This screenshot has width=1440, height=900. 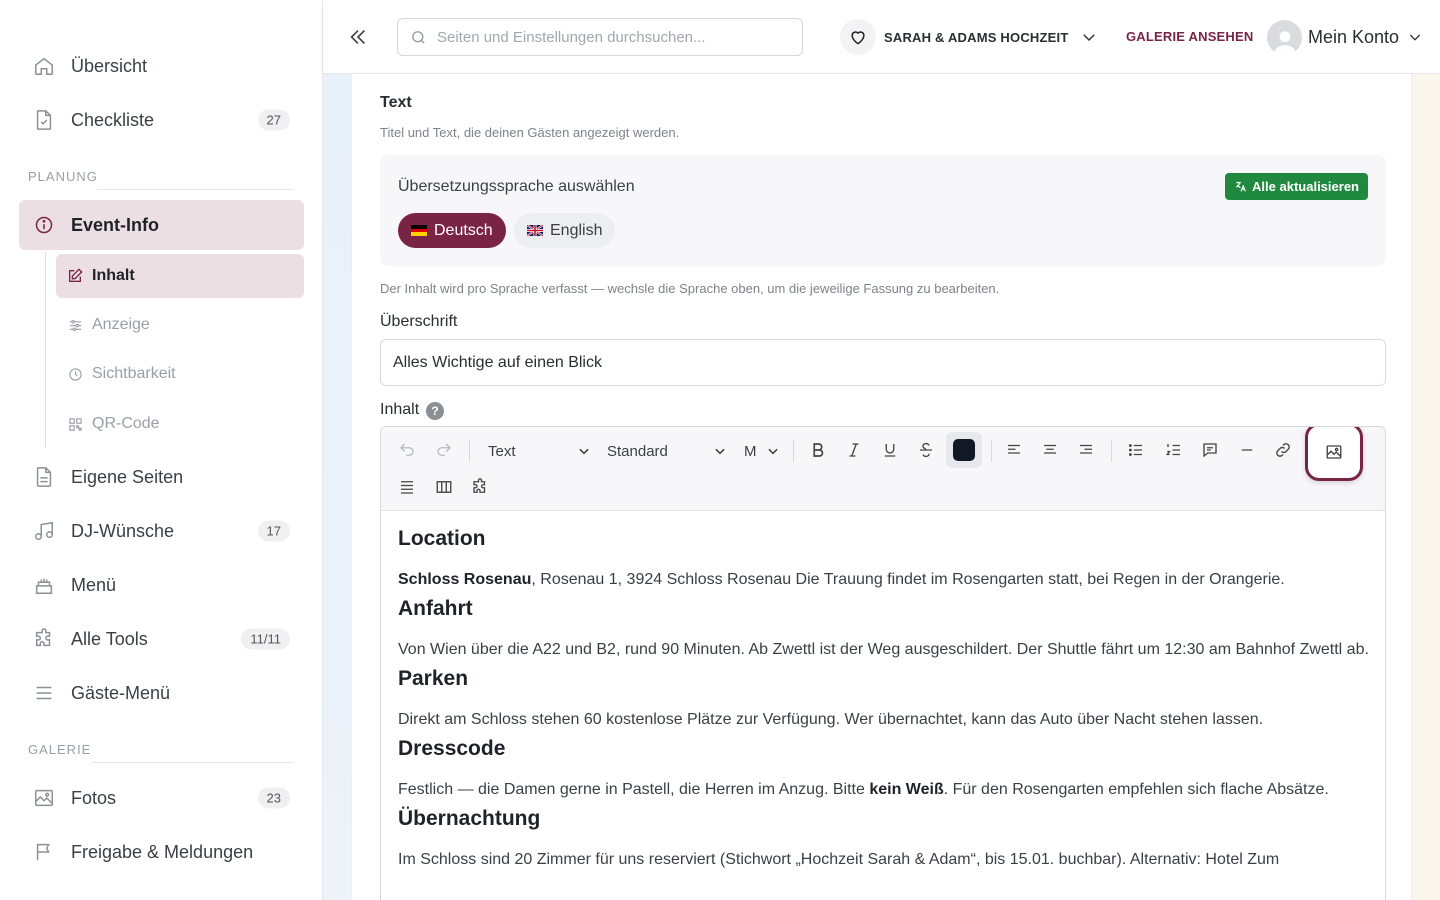 I want to click on undo-button, so click(x=407, y=450).